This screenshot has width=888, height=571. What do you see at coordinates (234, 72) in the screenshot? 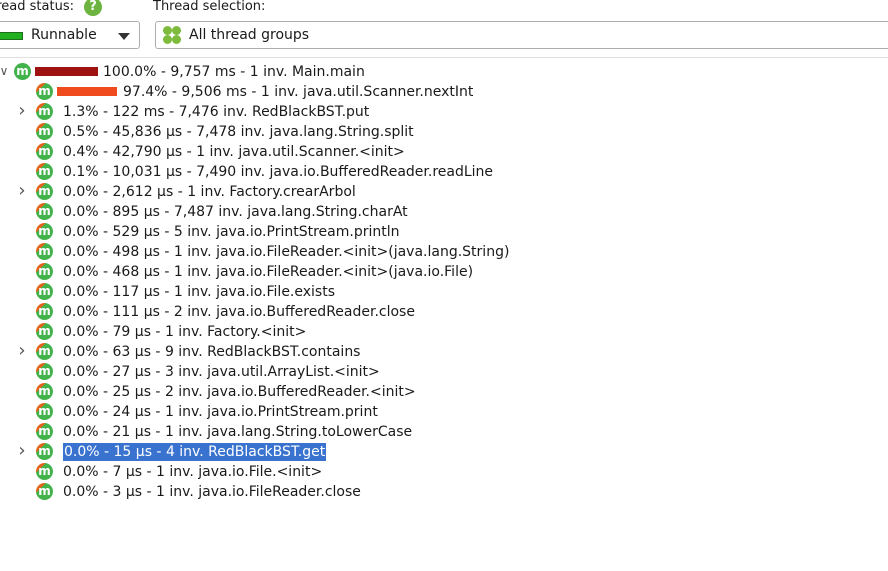
I see `tree-row-label: 100.0% - 9,757 ms - 1 inv. Main.main` at bounding box center [234, 72].